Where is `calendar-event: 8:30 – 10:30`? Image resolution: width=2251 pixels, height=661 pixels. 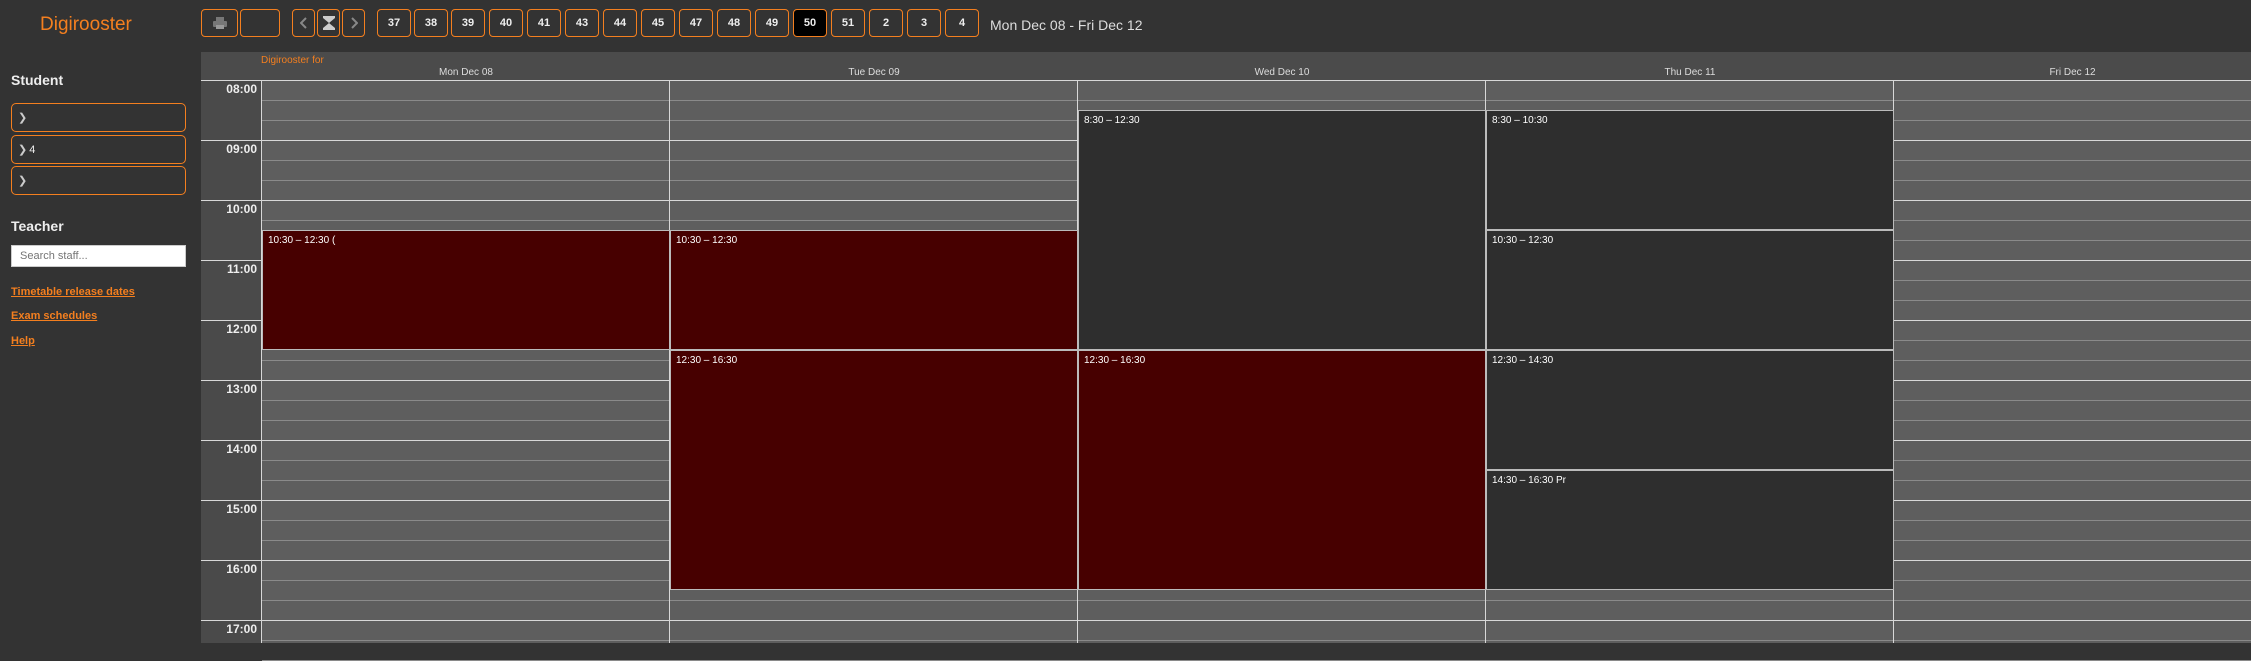 calendar-event: 8:30 – 10:30 is located at coordinates (1690, 170).